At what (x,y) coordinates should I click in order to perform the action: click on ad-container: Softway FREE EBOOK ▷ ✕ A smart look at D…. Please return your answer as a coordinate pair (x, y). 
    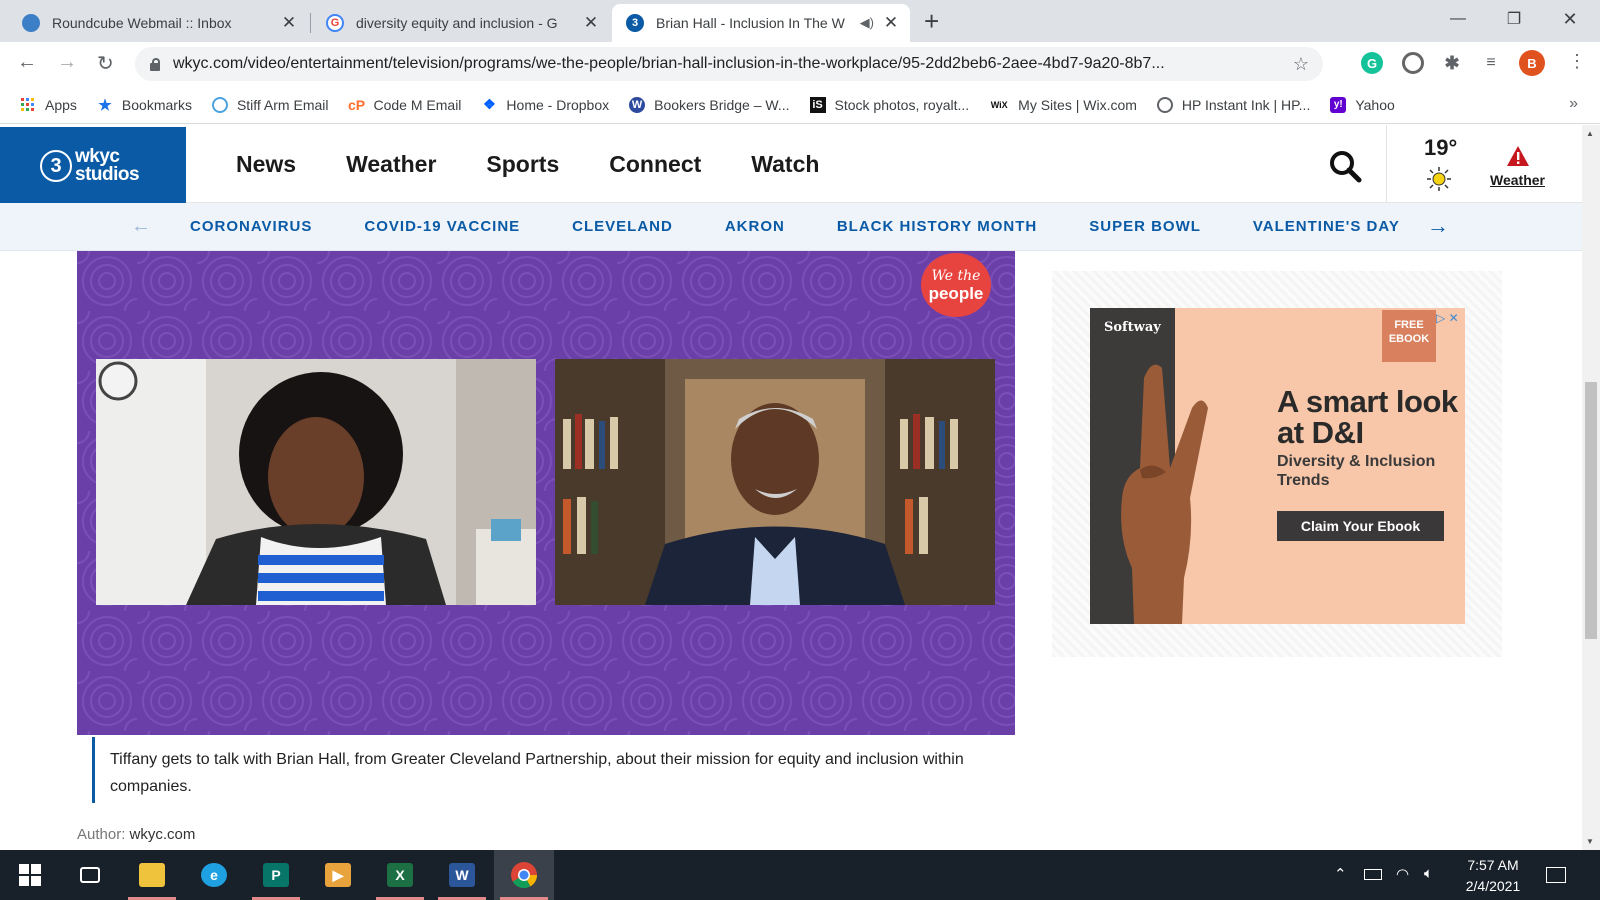
    Looking at the image, I should click on (1277, 464).